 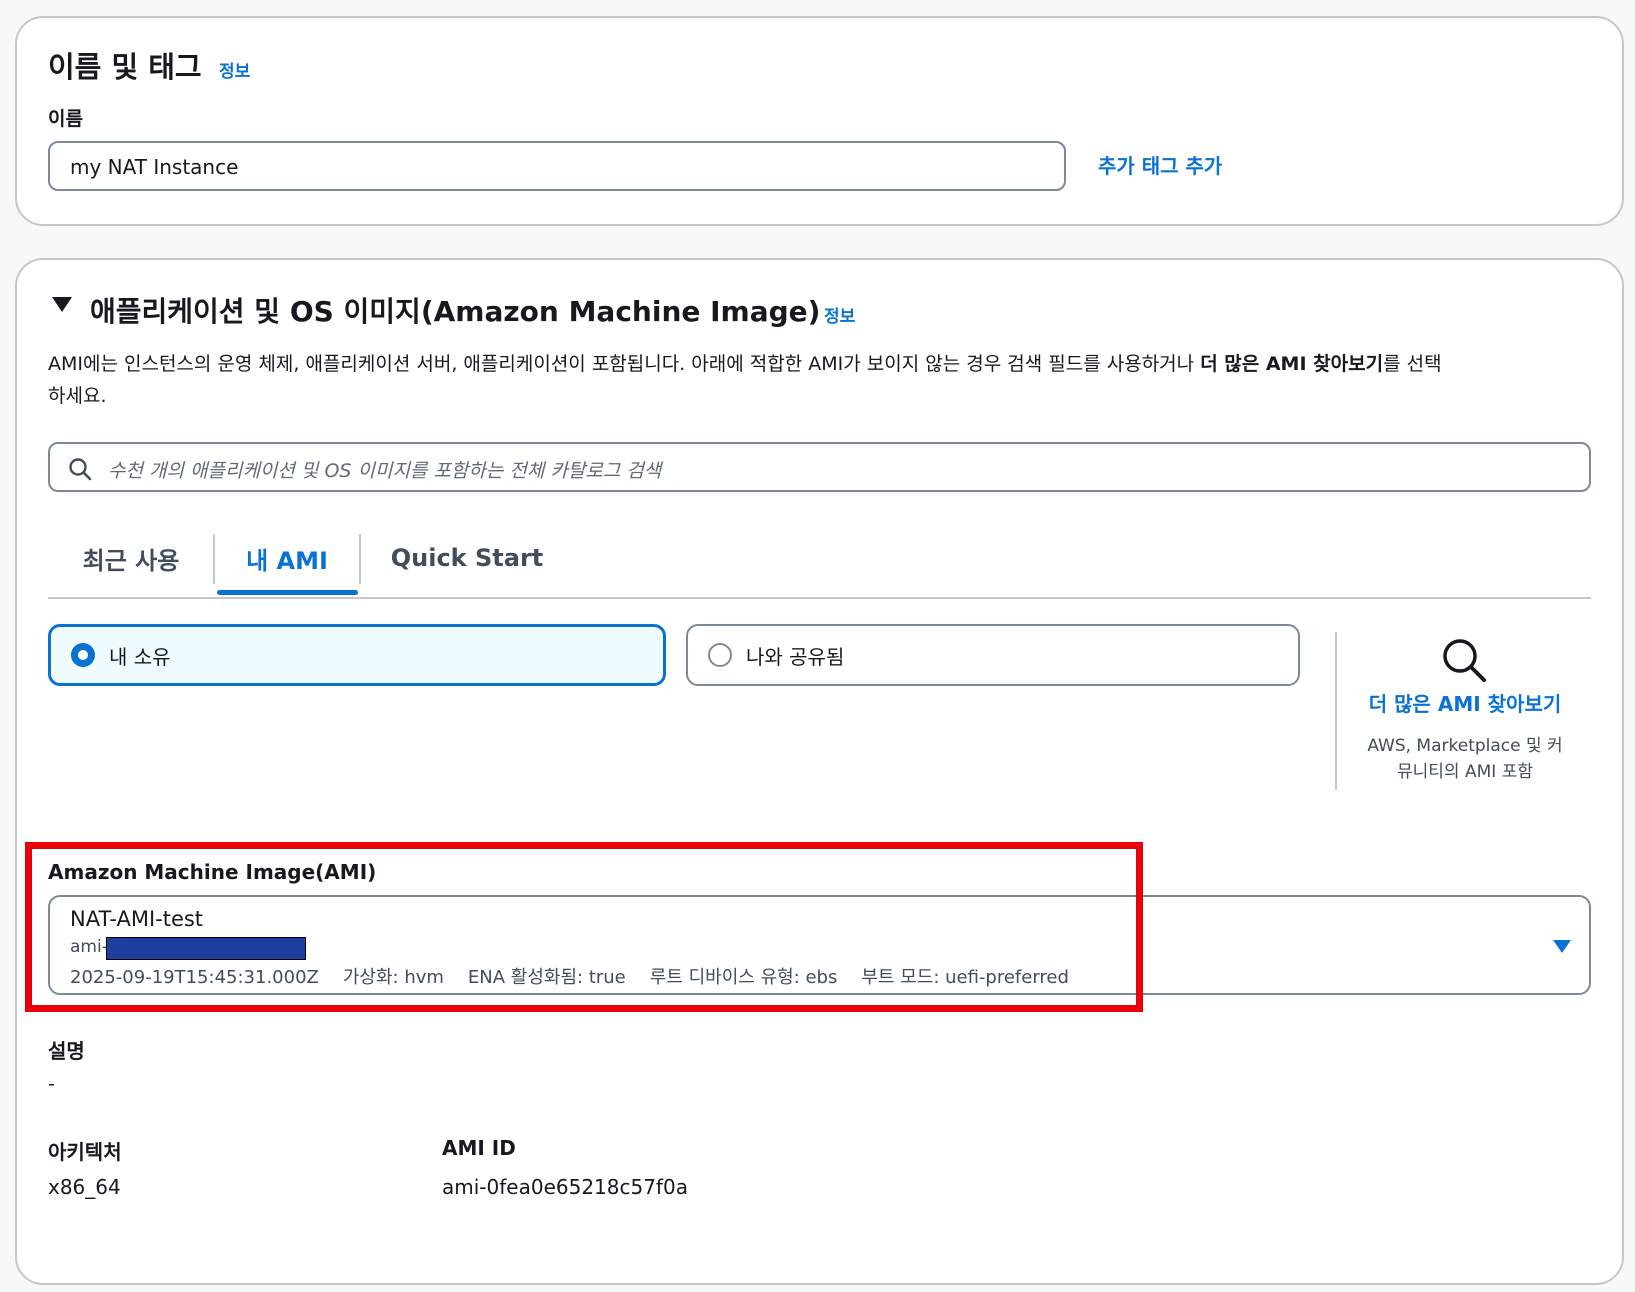 What do you see at coordinates (62, 304) in the screenshot?
I see `collapse-caret-icon` at bounding box center [62, 304].